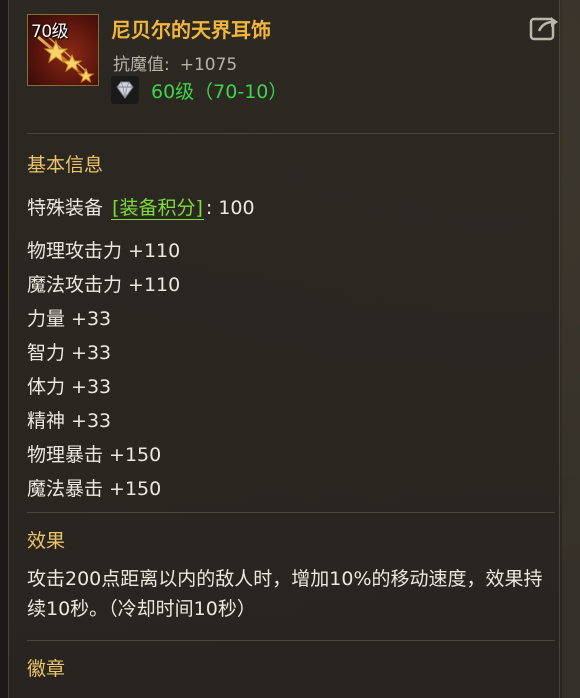 The height and width of the screenshot is (698, 580). What do you see at coordinates (65, 208) in the screenshot?
I see `special-equipment-label: 特殊装备` at bounding box center [65, 208].